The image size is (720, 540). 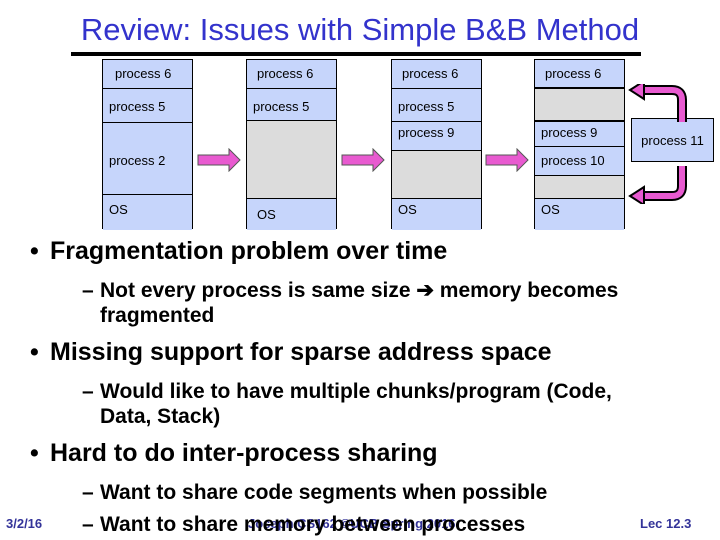 I want to click on sub-bullet-text-cont: Data, Stack), so click(x=160, y=416).